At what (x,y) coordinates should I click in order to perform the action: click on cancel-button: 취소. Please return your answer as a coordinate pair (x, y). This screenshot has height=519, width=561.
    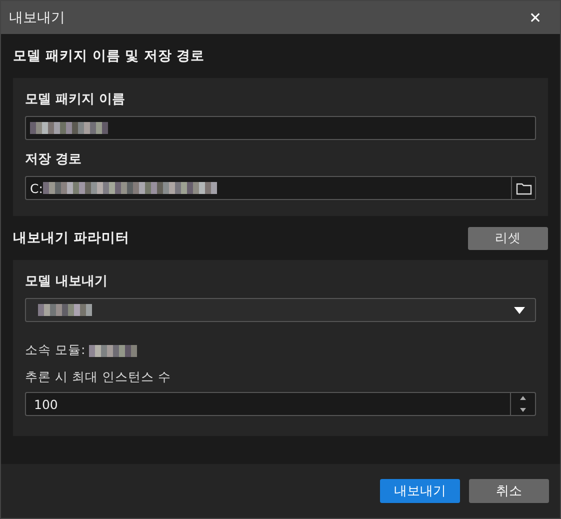
    Looking at the image, I should click on (509, 491).